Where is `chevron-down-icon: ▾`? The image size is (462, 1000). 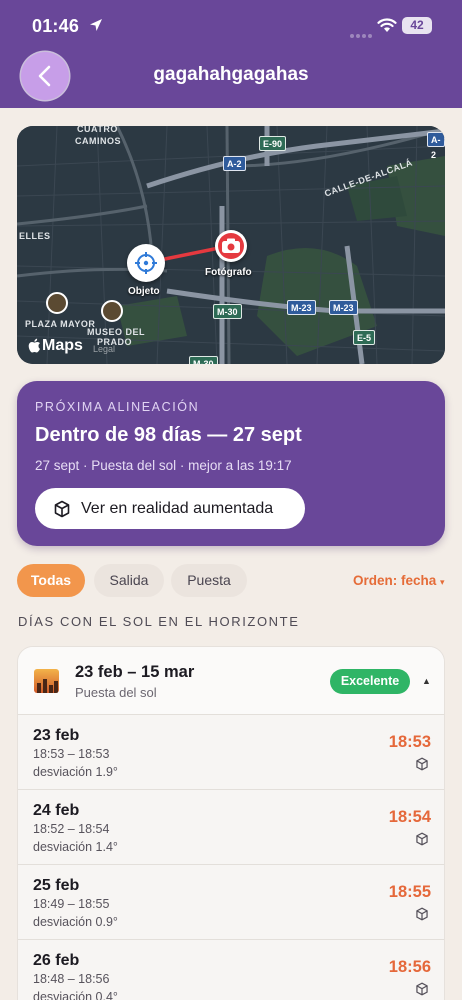 chevron-down-icon: ▾ is located at coordinates (442, 582).